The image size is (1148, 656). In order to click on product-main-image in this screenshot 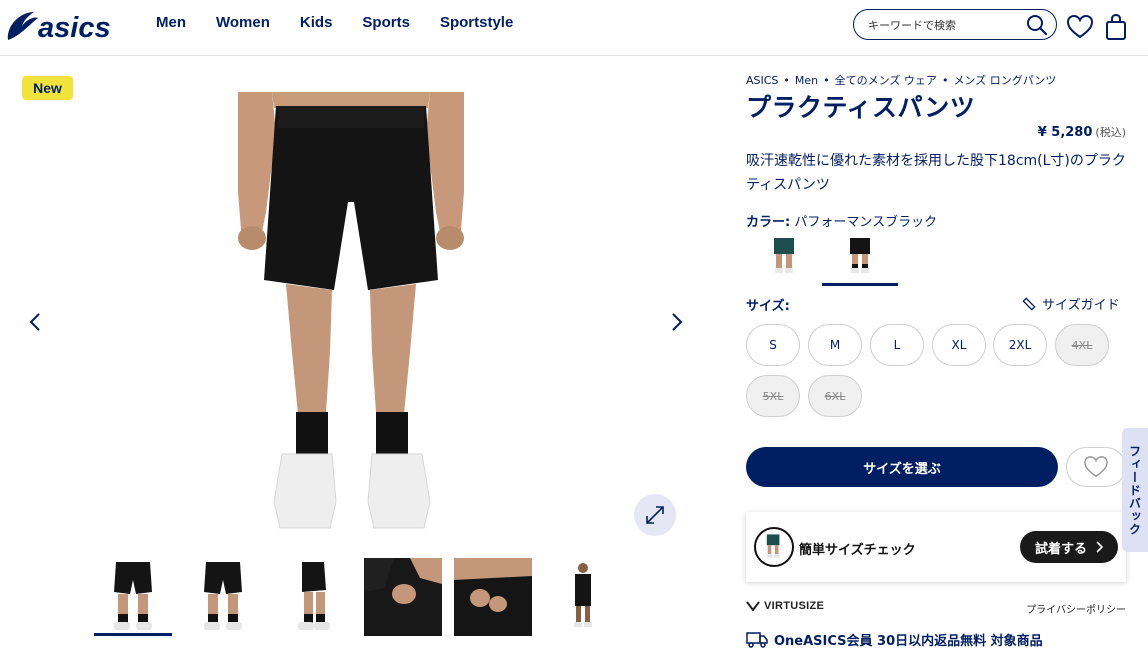, I will do `click(351, 312)`.